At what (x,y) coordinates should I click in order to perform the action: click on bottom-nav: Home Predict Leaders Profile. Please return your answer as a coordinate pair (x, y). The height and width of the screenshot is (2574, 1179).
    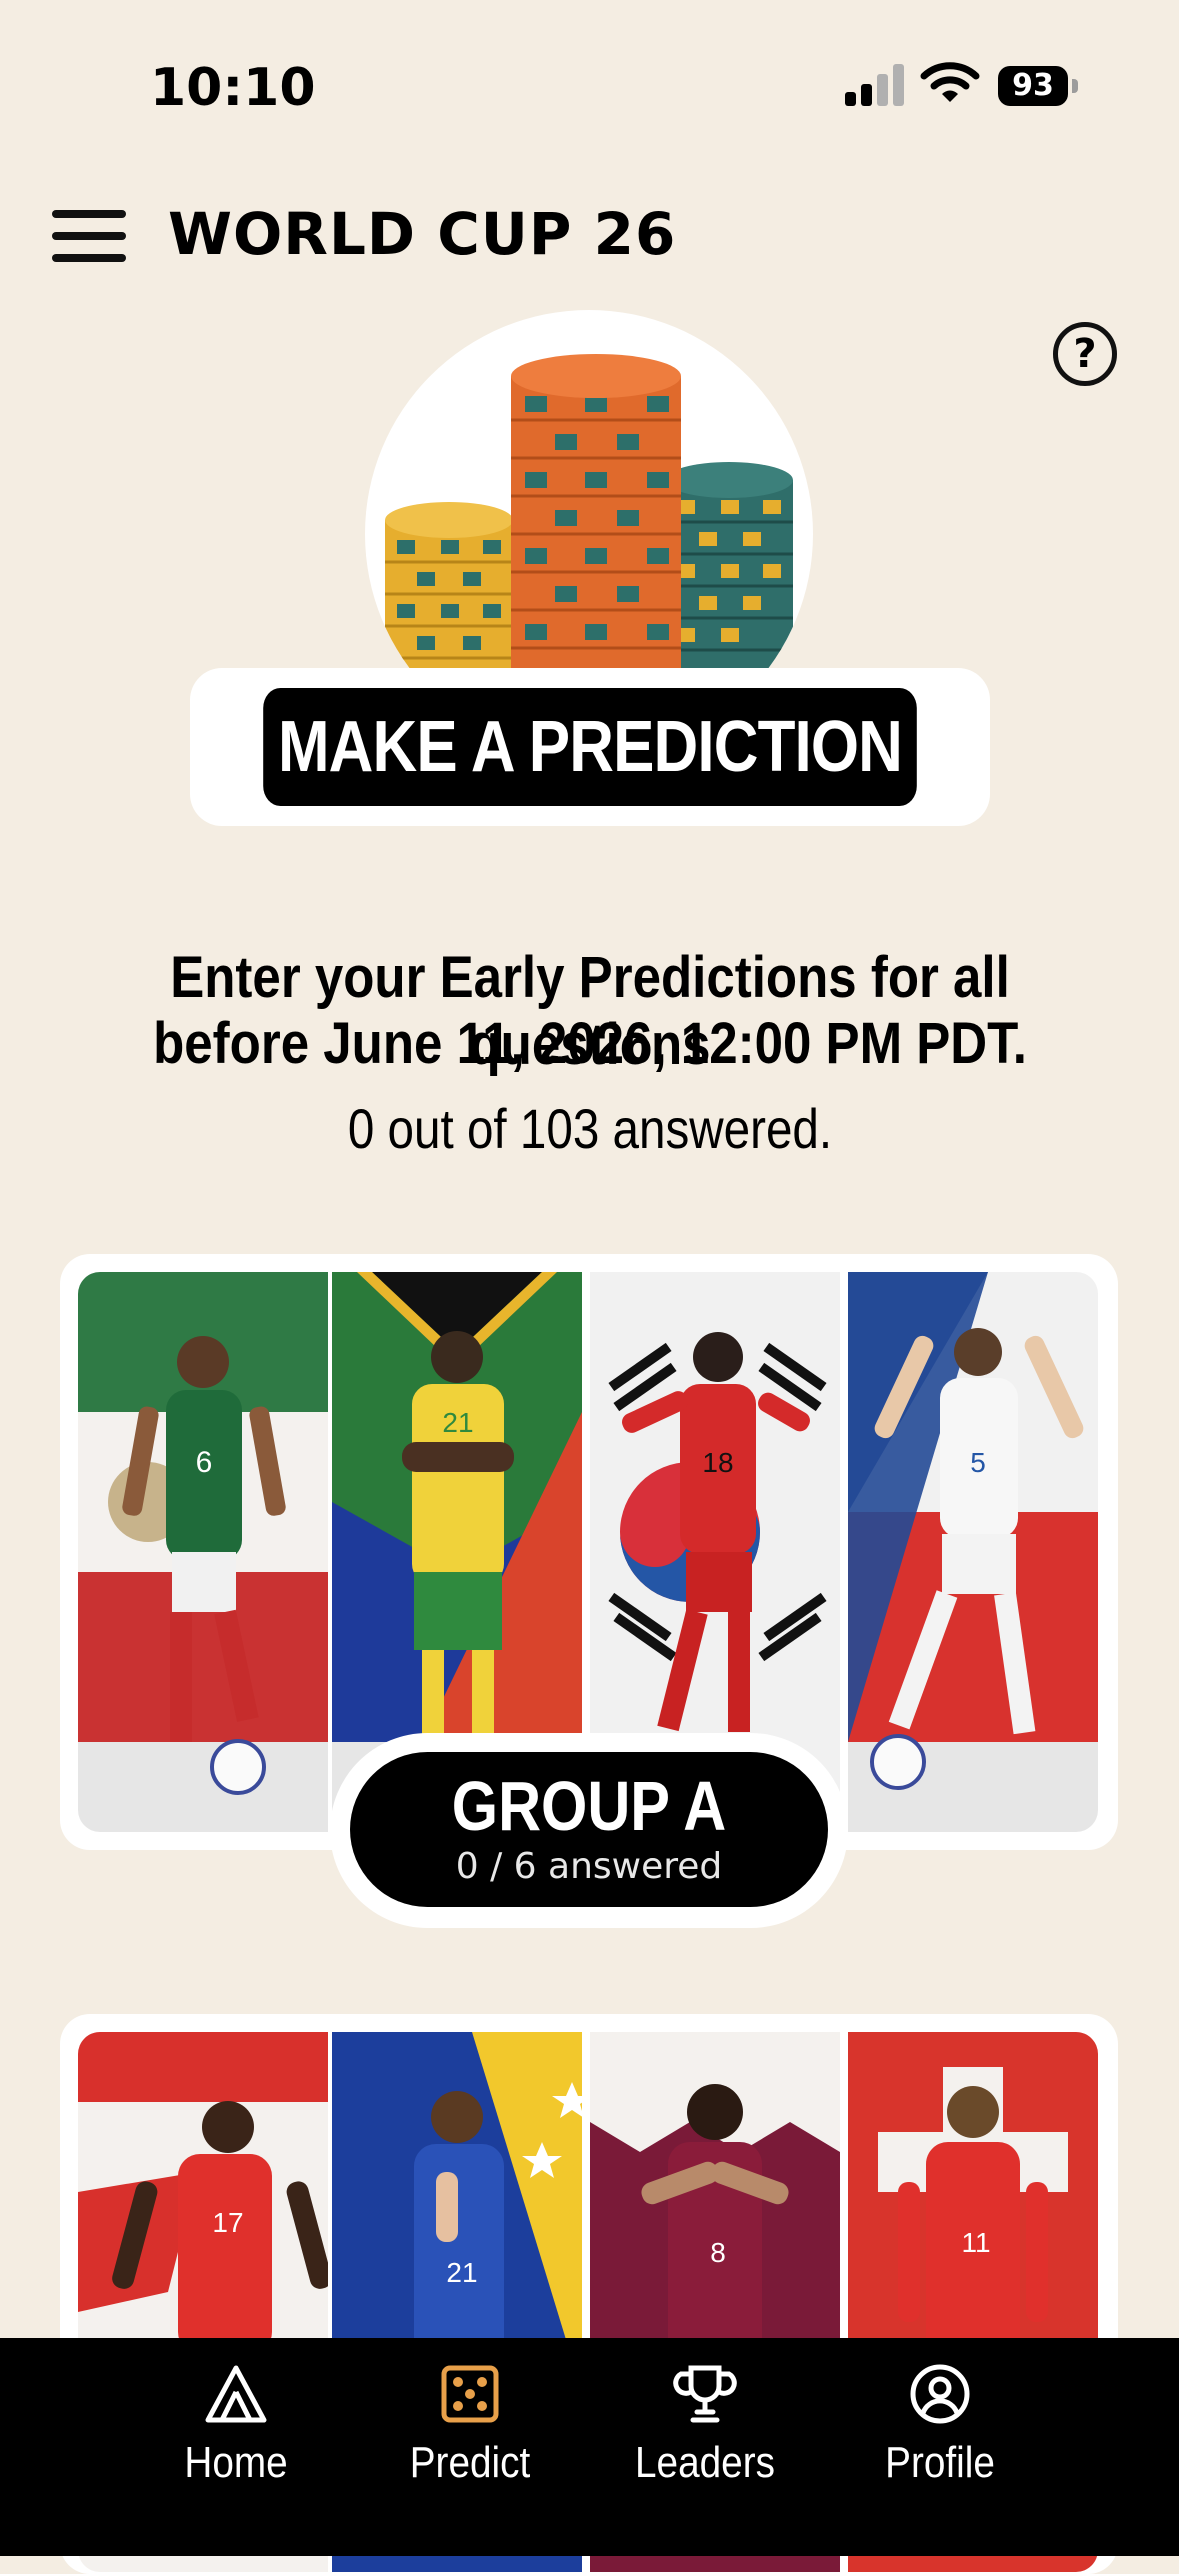
    Looking at the image, I should click on (589, 2447).